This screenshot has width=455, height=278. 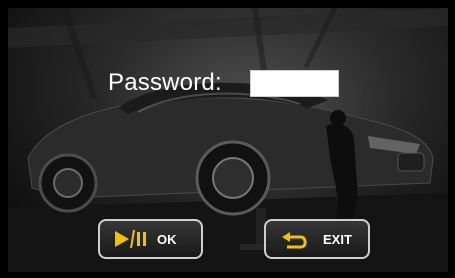 What do you see at coordinates (337, 239) in the screenshot?
I see `exit-label: EXIT` at bounding box center [337, 239].